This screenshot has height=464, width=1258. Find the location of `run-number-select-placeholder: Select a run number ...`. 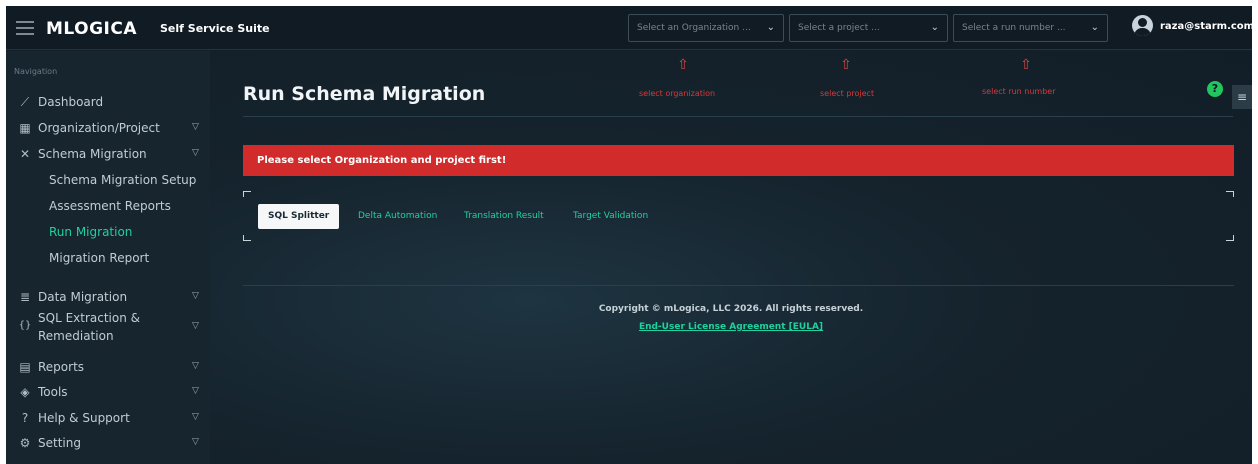

run-number-select-placeholder: Select a run number ... is located at coordinates (1014, 28).